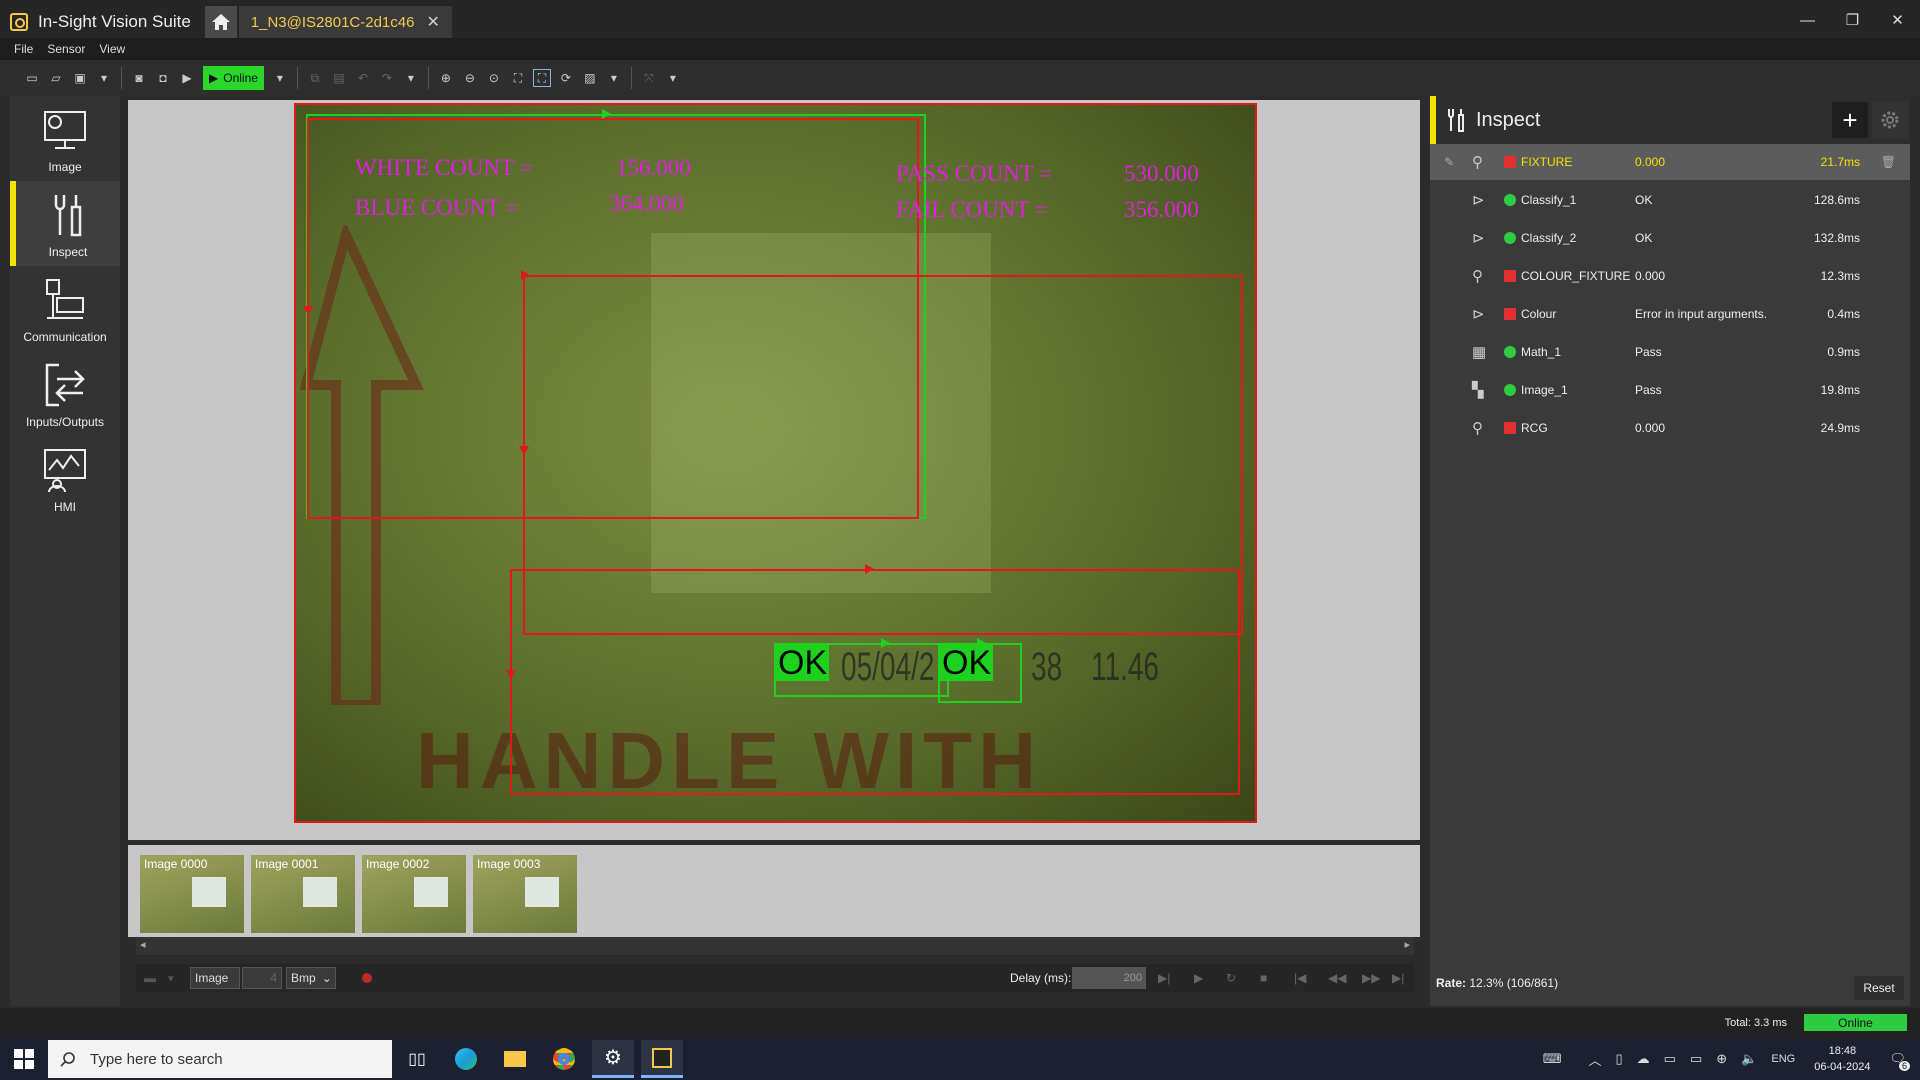 Image resolution: width=1920 pixels, height=1080 pixels. I want to click on cloud-icon: ☁, so click(1643, 1059).